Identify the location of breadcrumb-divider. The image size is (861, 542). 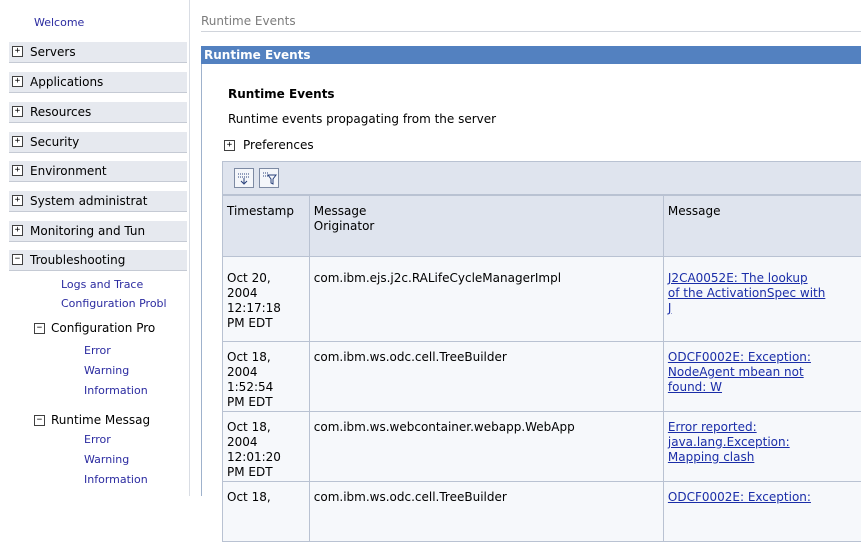
(531, 31).